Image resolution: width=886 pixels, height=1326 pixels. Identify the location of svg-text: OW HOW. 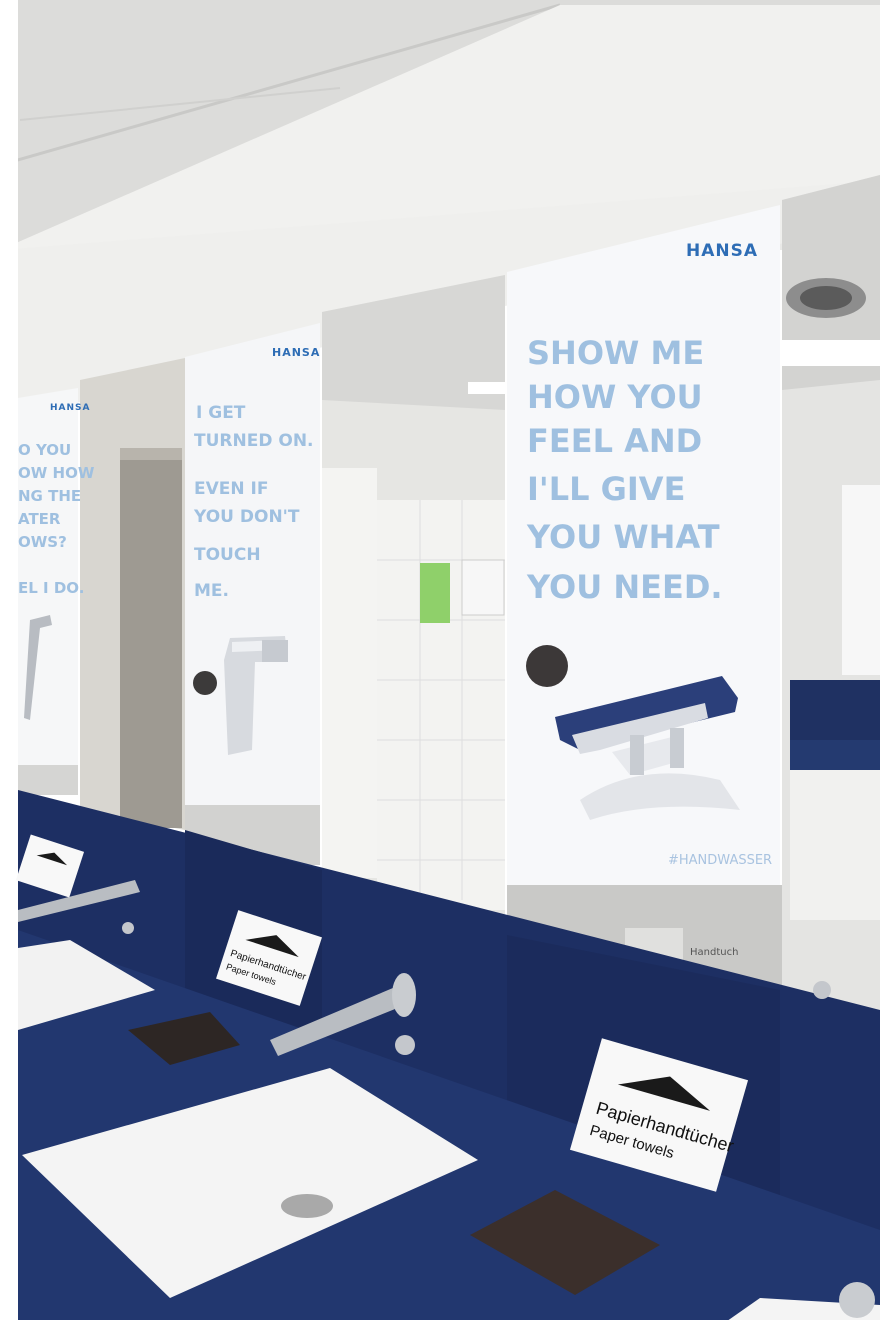
(56, 473).